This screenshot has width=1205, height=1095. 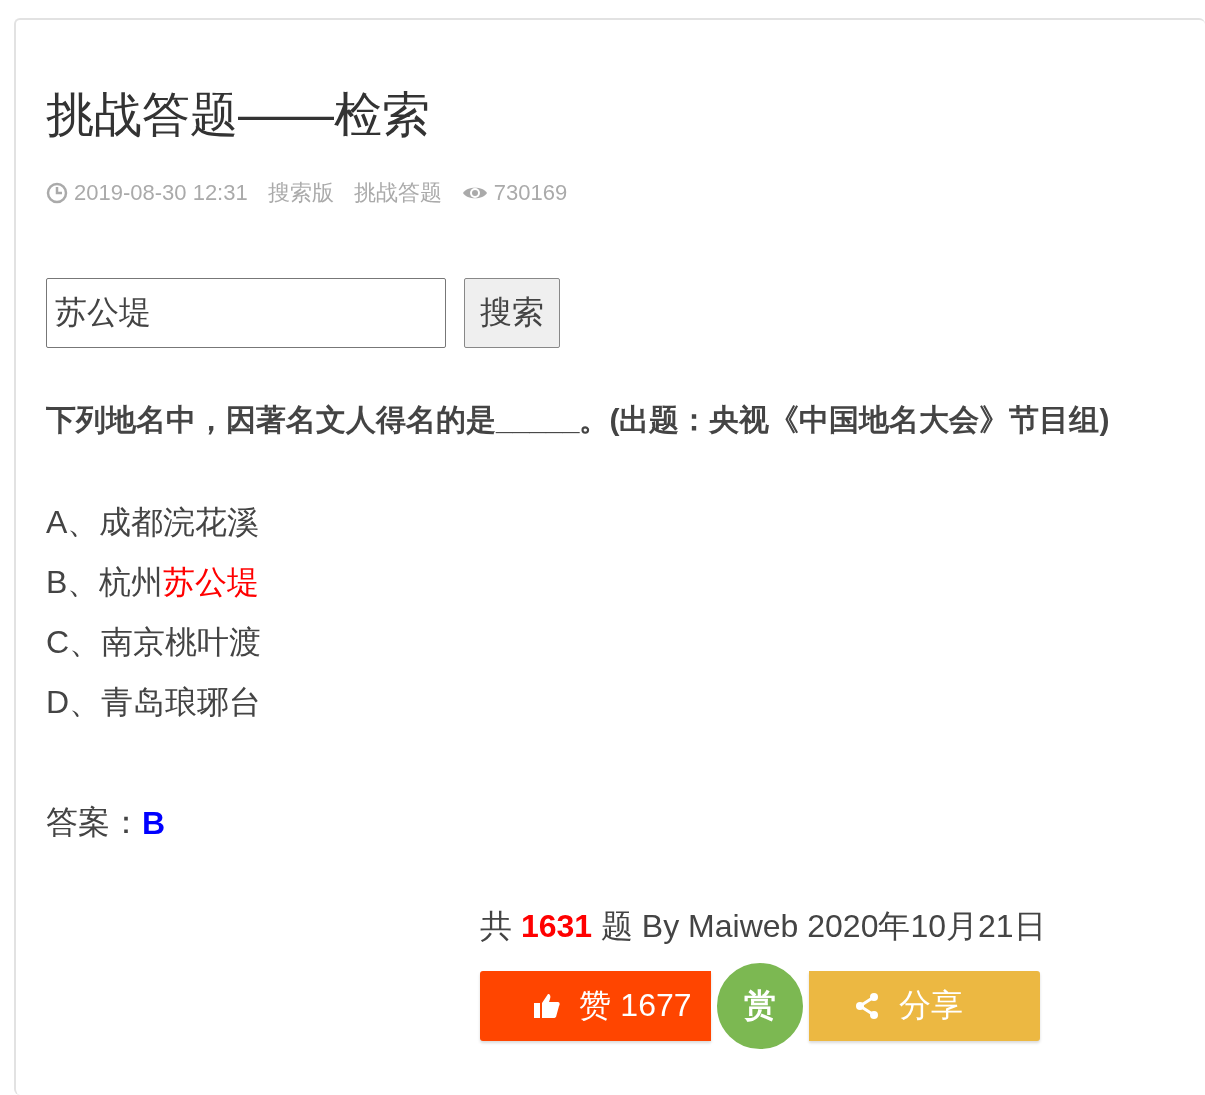 I want to click on post-date: 2019-08-30 12:31, so click(x=161, y=193).